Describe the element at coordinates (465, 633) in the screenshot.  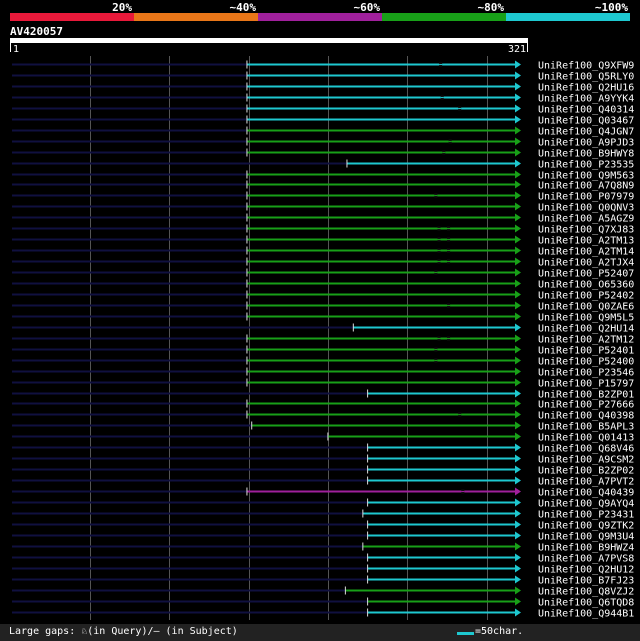
I see `scale-swatch` at that location.